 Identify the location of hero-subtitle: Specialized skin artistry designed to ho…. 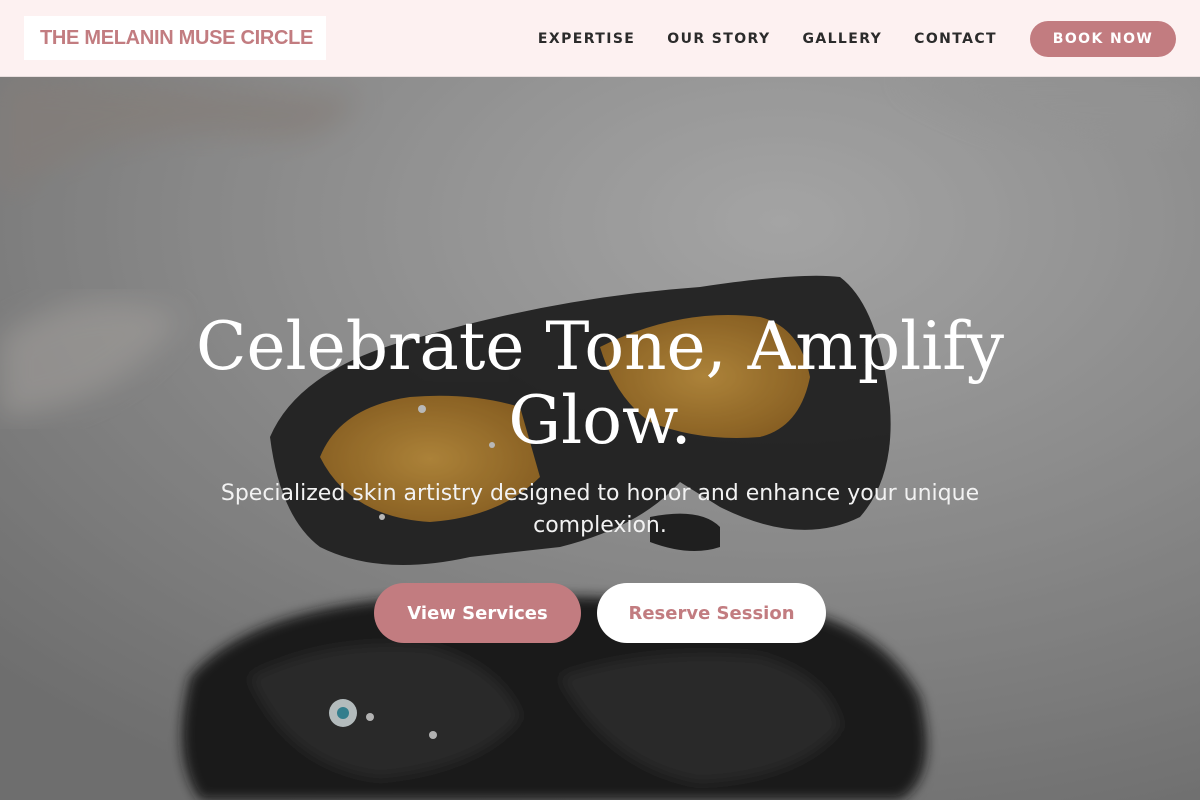
(600, 509).